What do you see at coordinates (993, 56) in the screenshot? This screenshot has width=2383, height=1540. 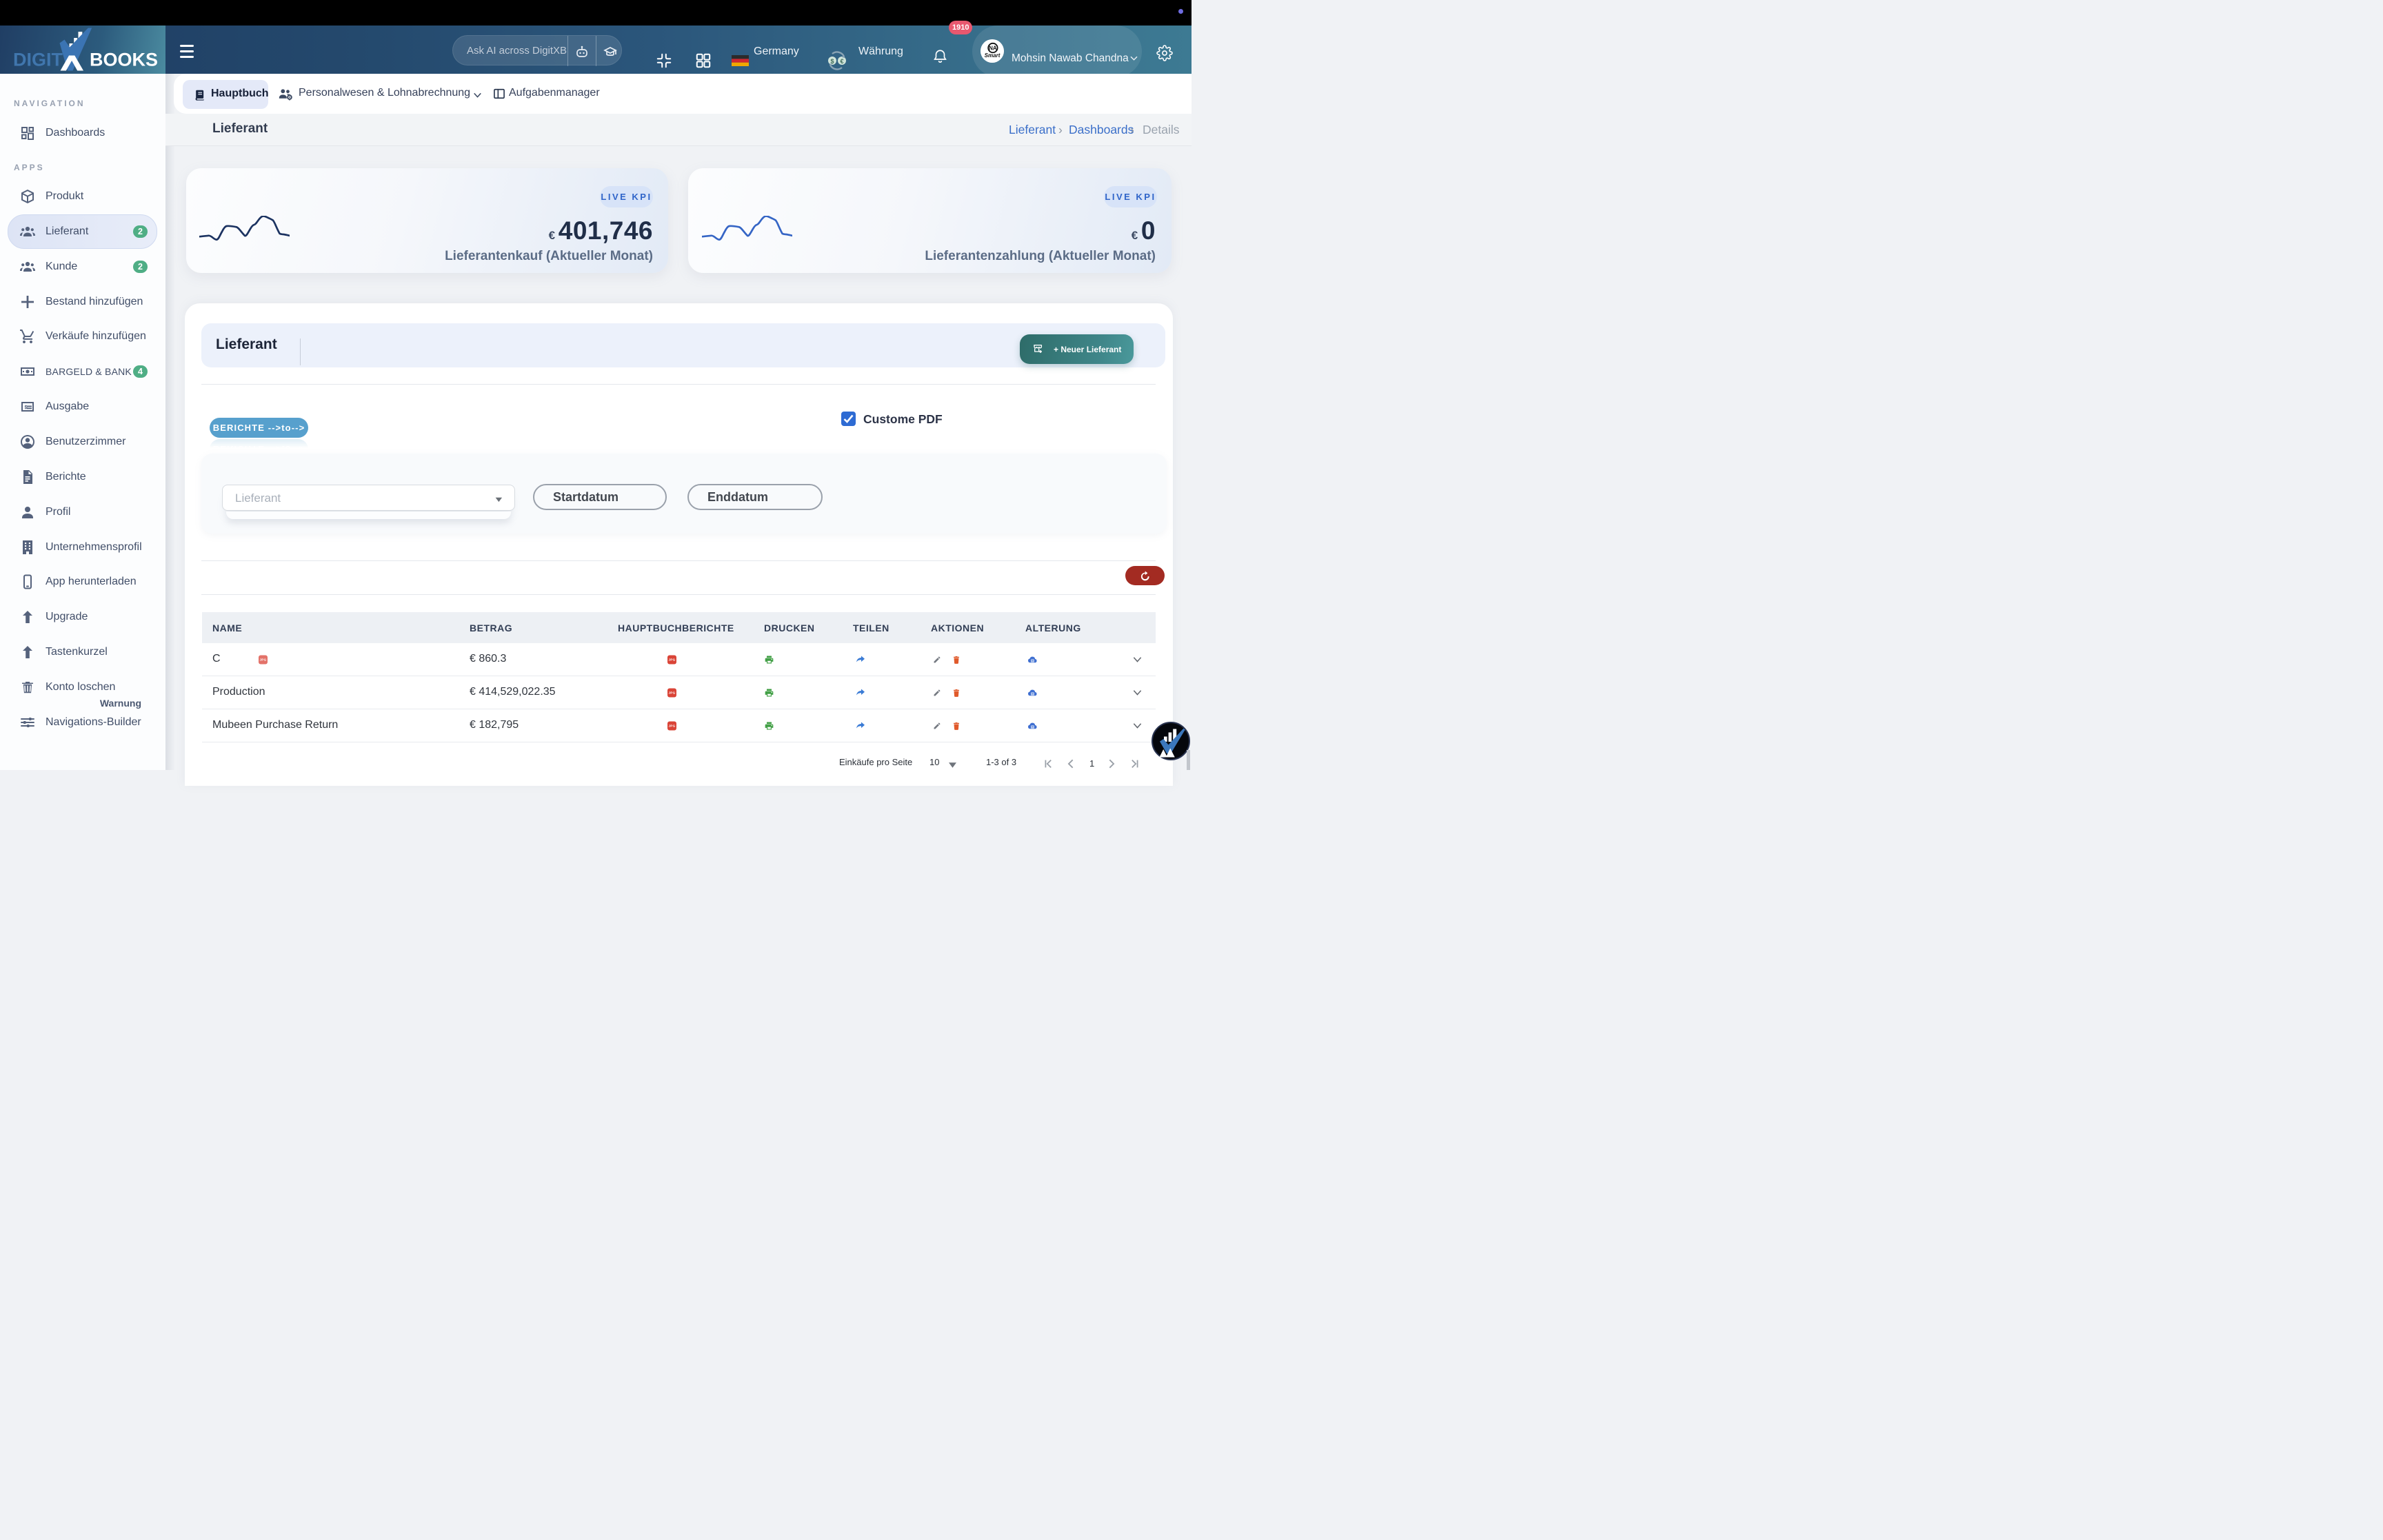 I see `svg-text: Smart` at bounding box center [993, 56].